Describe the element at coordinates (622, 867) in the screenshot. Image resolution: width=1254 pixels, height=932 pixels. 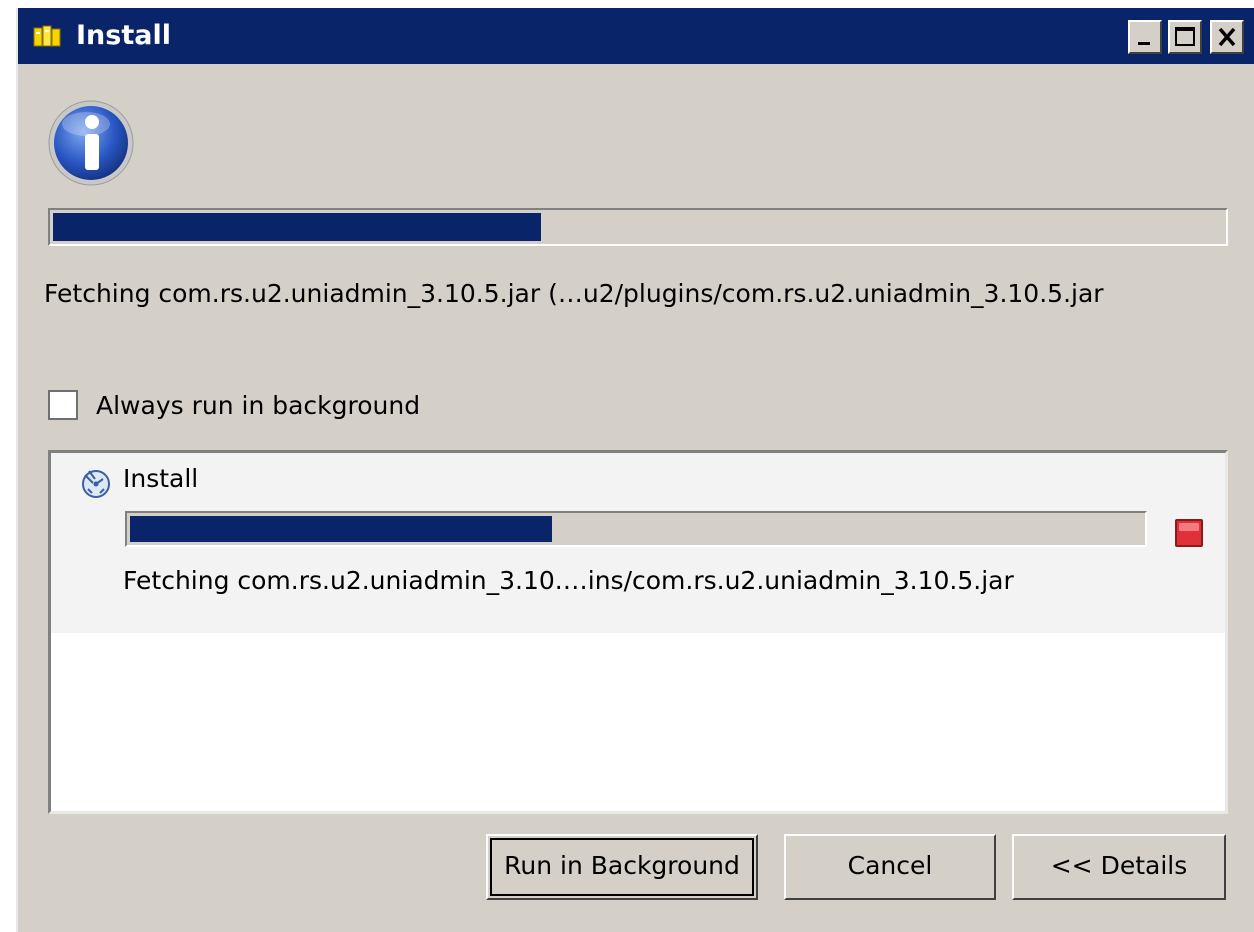
I see `run-in-background-button: Run in Background` at that location.